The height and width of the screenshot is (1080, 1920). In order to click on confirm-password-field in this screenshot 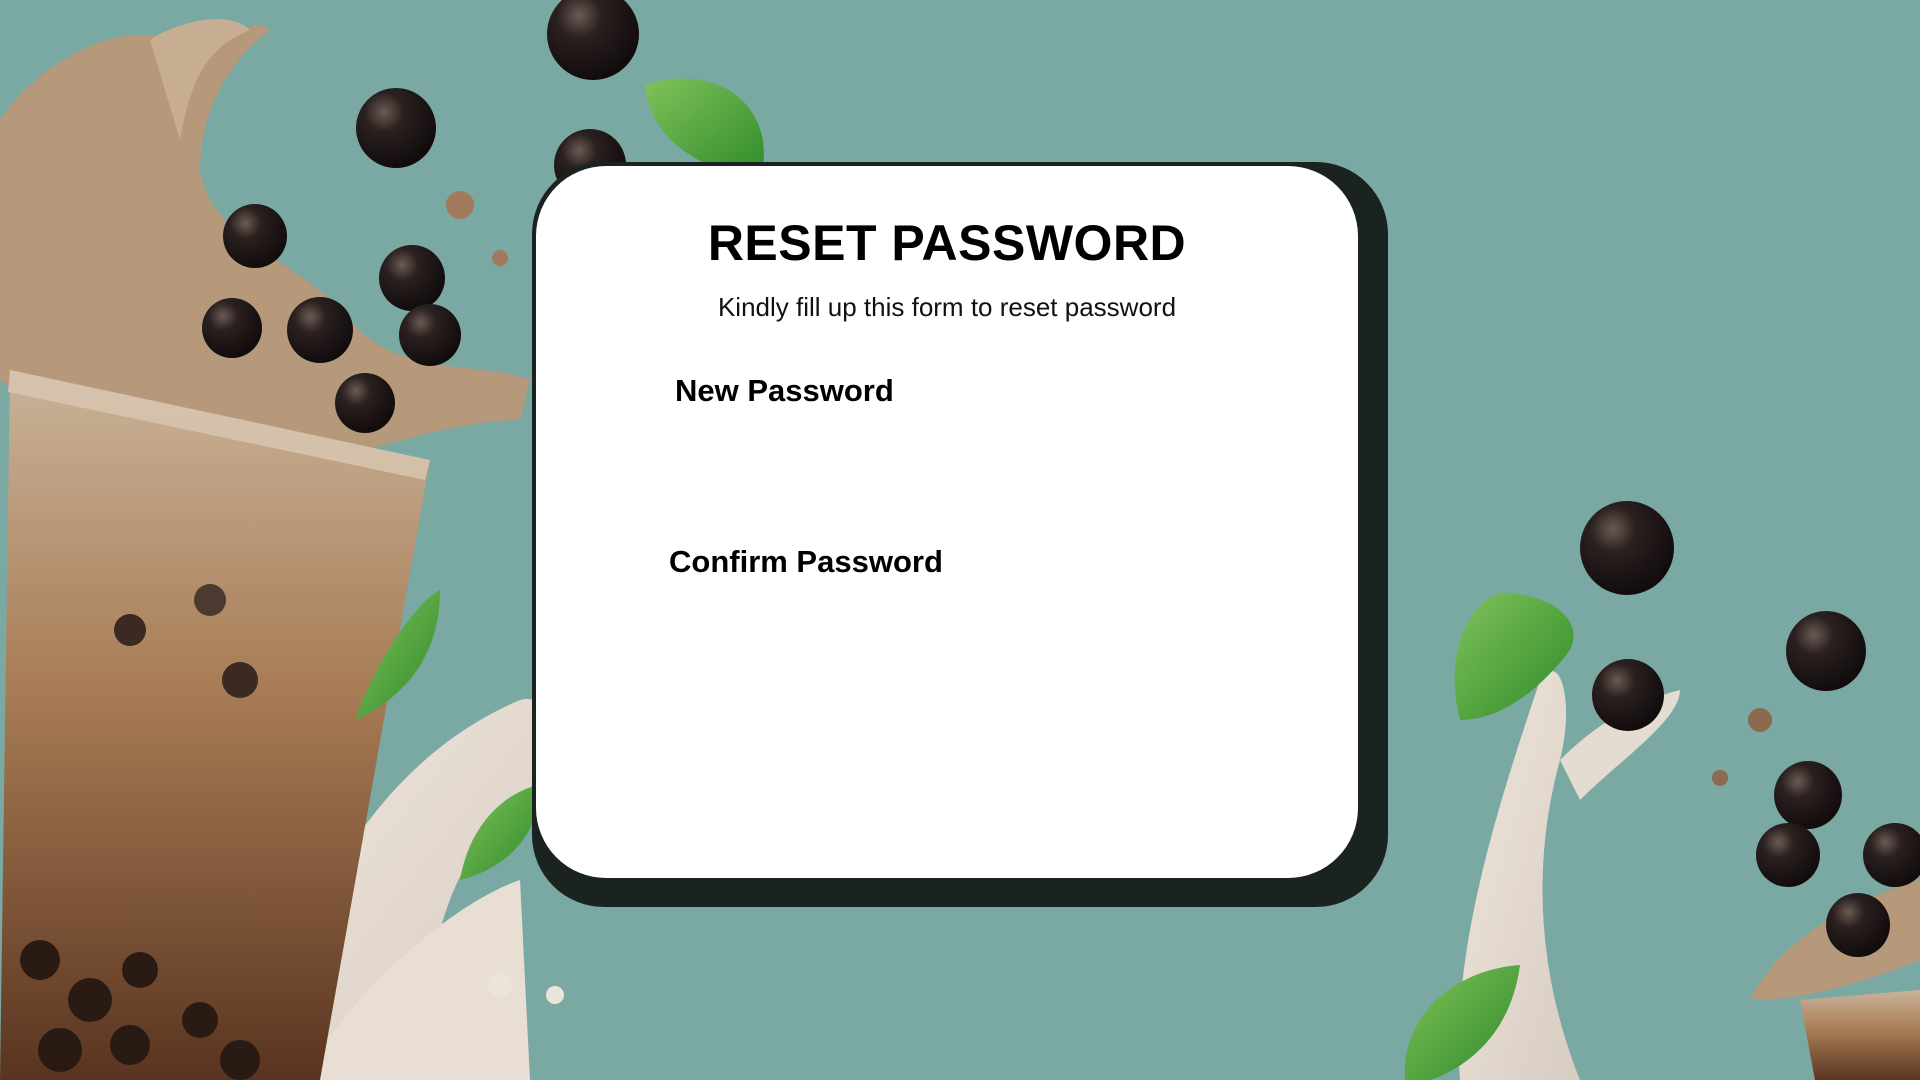, I will do `click(931, 621)`.